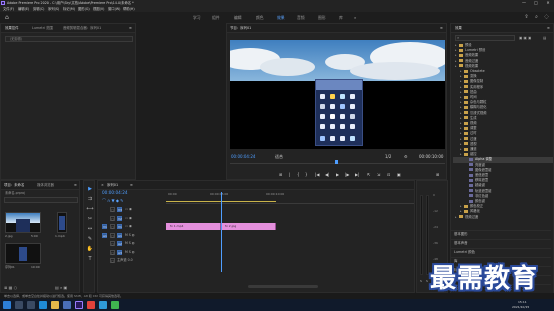 This screenshot has height=311, width=554. I want to click on workspace-libraries: 库, so click(341, 17).